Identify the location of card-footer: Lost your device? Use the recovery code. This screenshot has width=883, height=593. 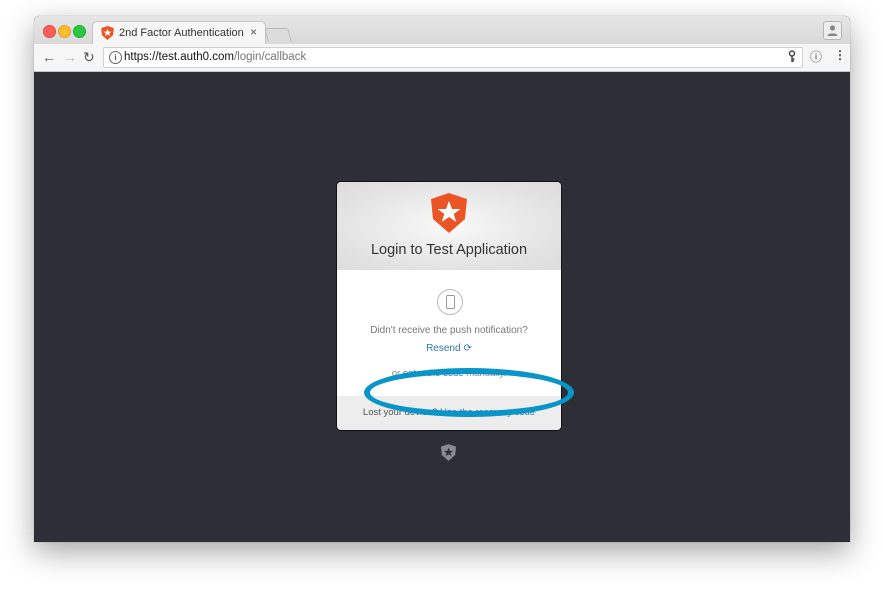
(449, 413).